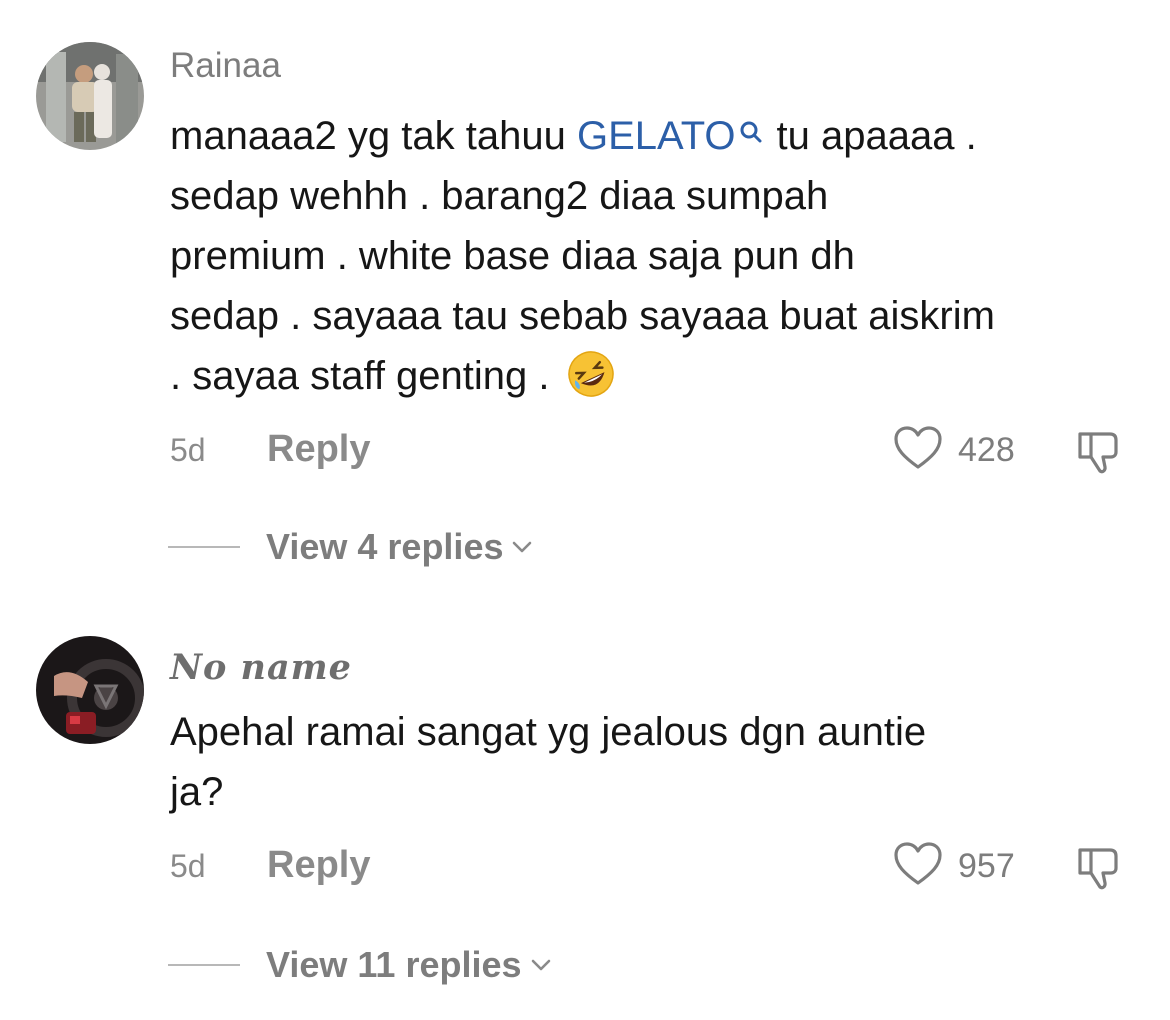 Image resolution: width=1170 pixels, height=1020 pixels. What do you see at coordinates (360, 376) in the screenshot?
I see `comment-text-segment: . sayaa staff genting .` at bounding box center [360, 376].